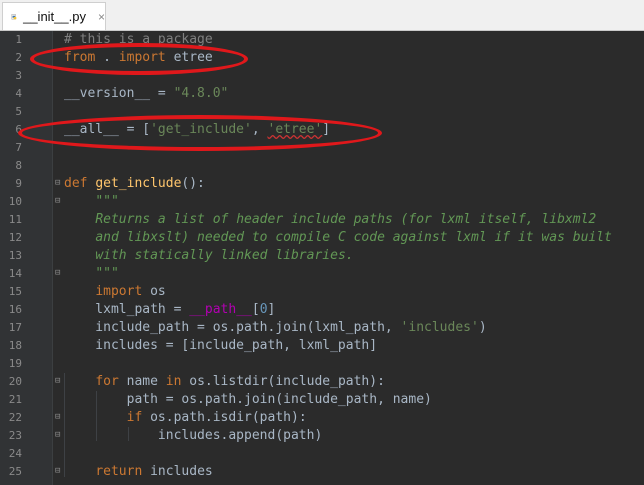  I want to click on line-number: 1, so click(18, 39).